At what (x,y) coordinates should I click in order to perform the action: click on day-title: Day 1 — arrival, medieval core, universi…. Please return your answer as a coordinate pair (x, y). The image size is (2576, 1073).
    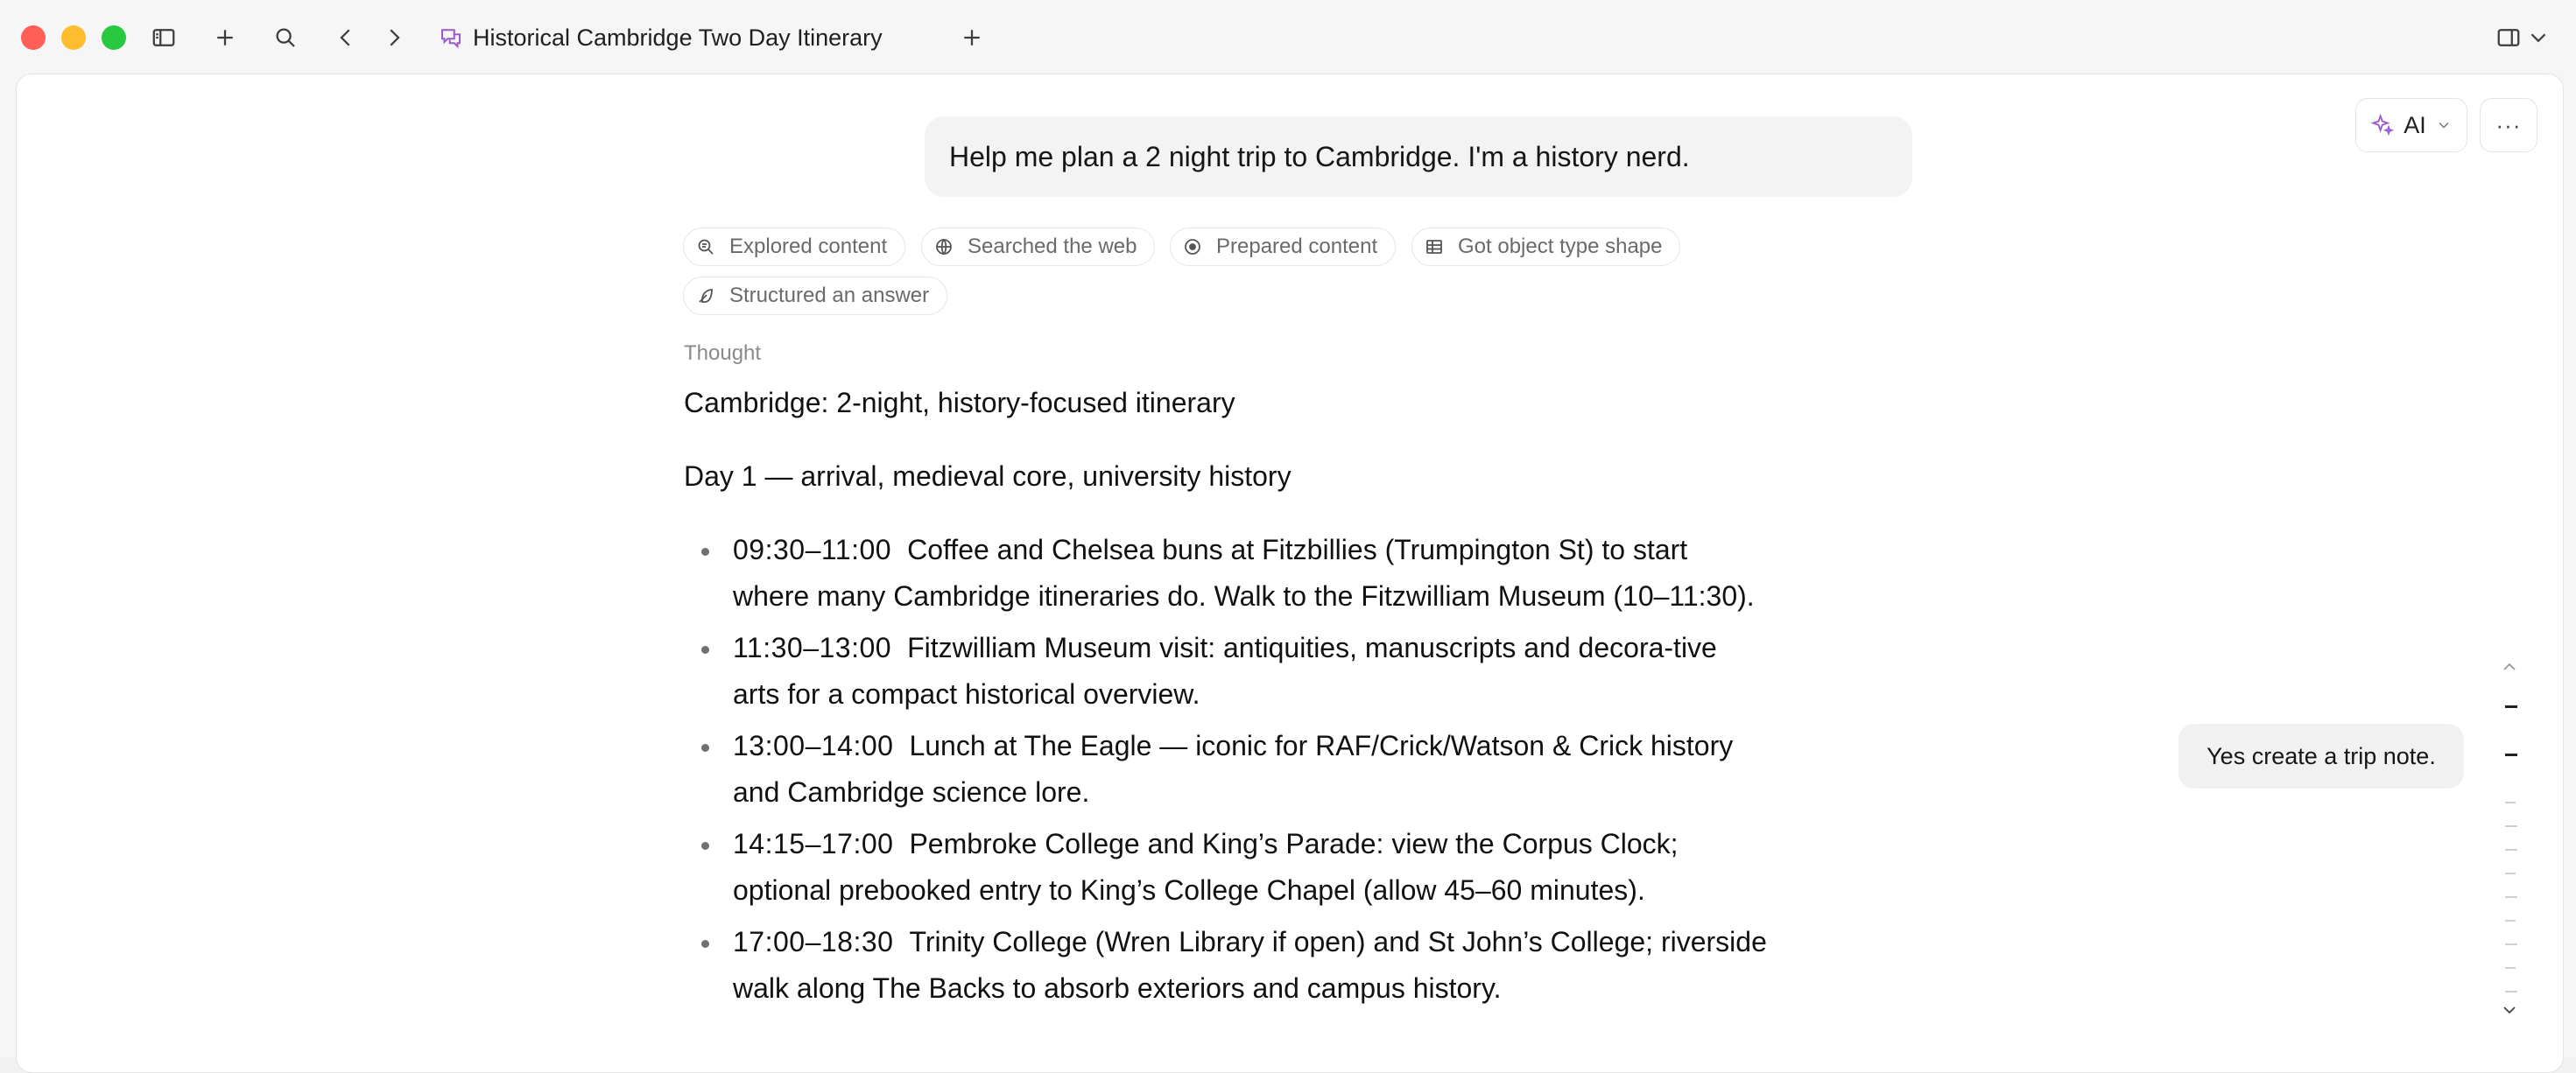
    Looking at the image, I should click on (988, 476).